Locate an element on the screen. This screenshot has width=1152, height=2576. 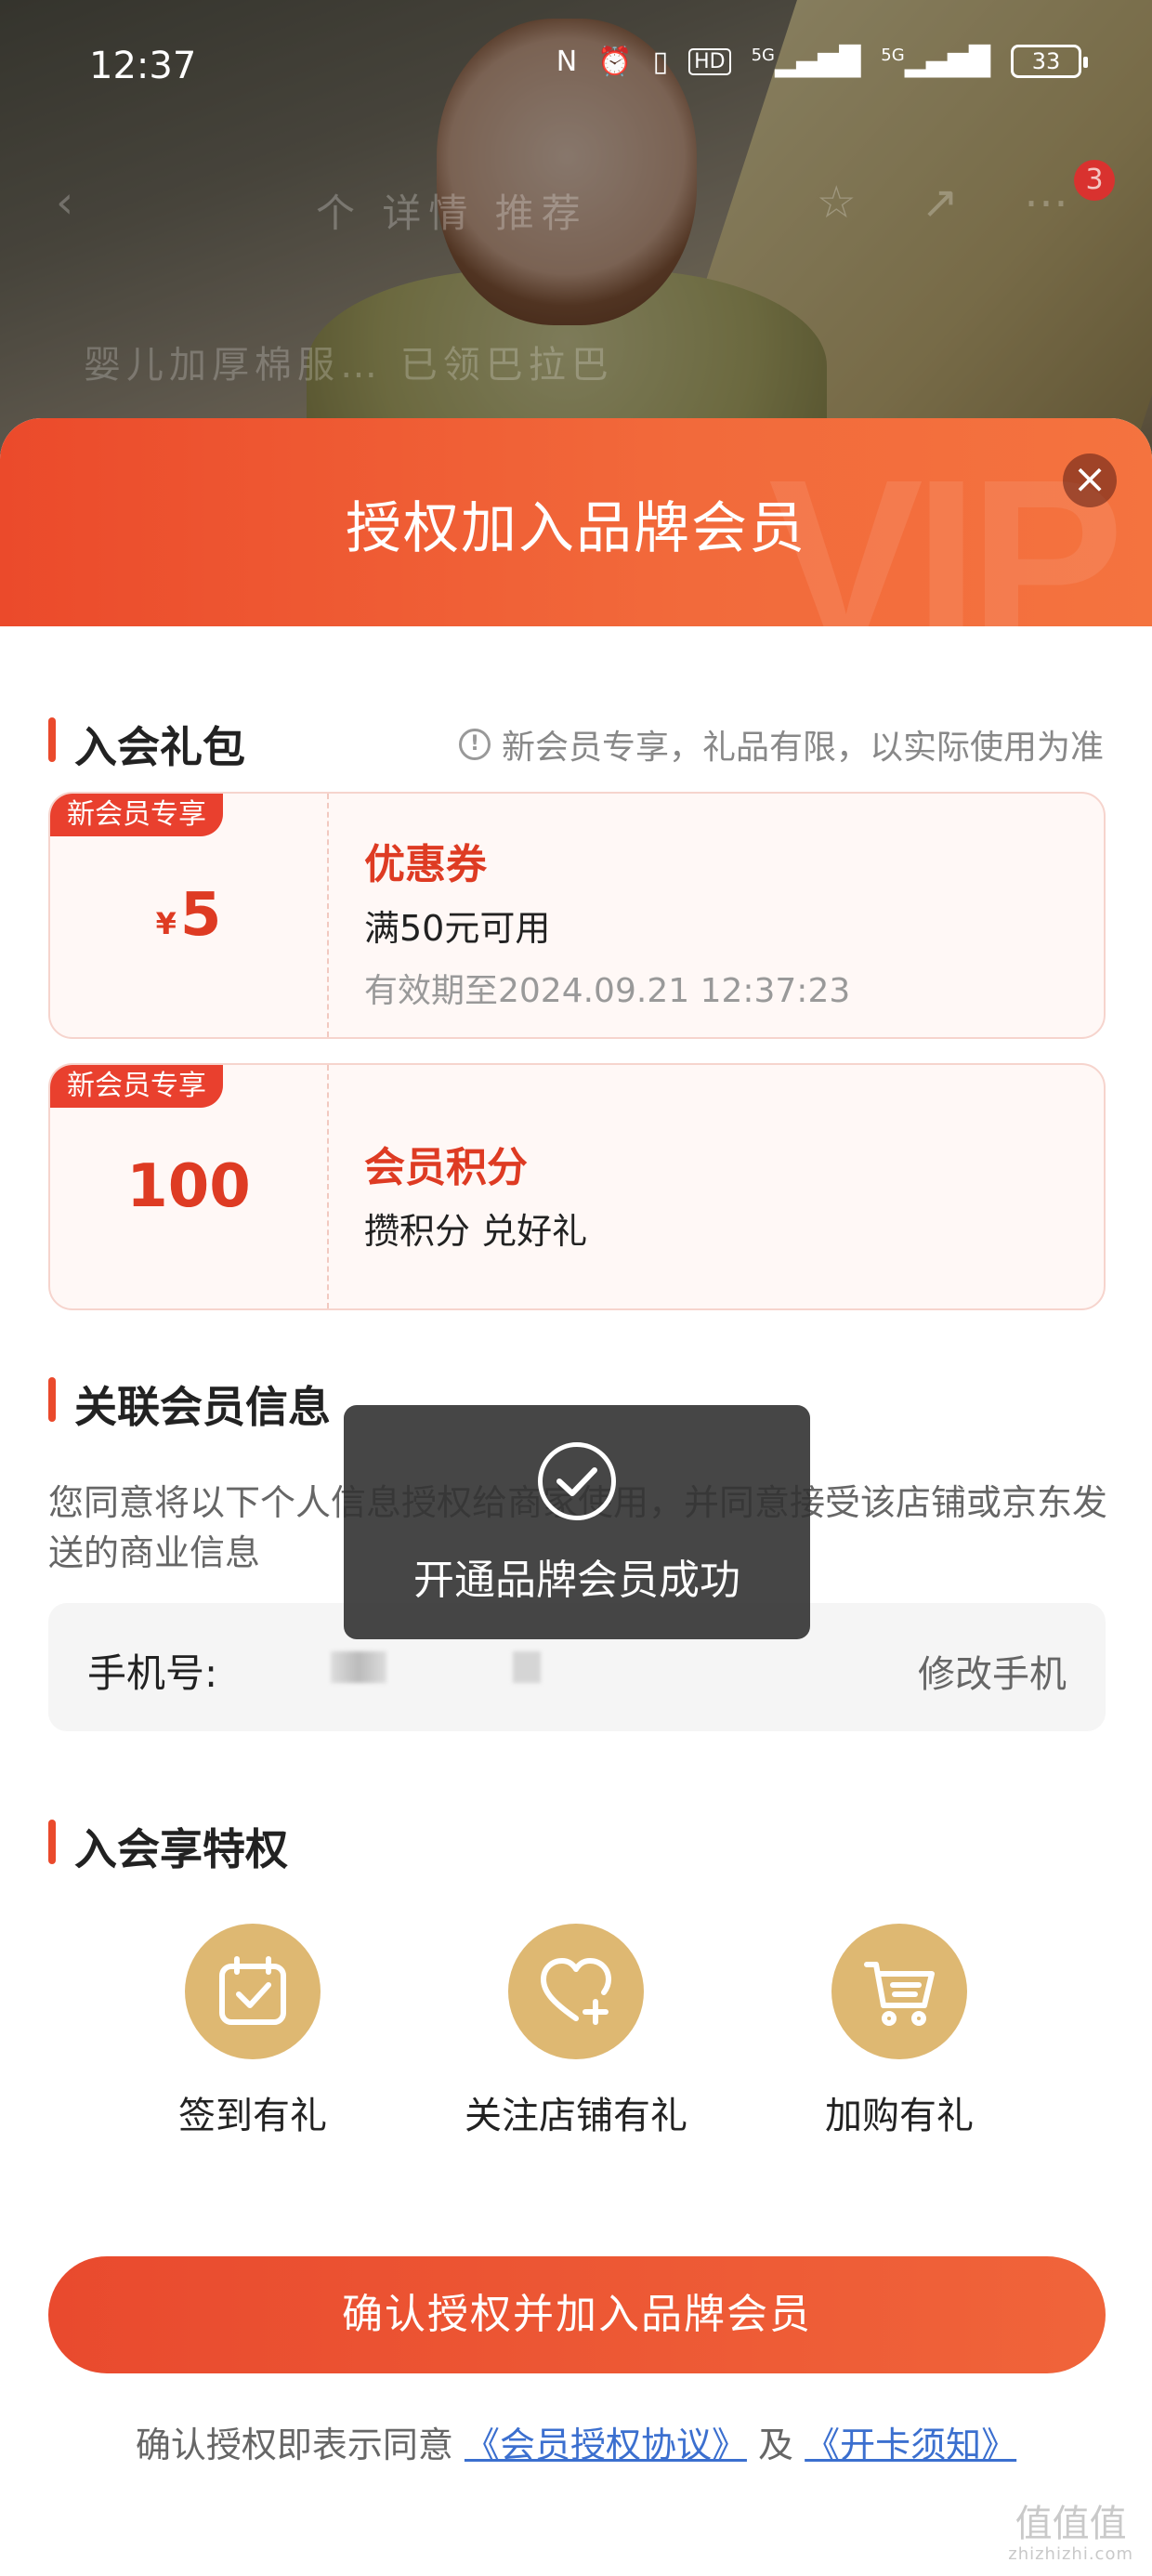
check-circle-icon is located at coordinates (577, 1481).